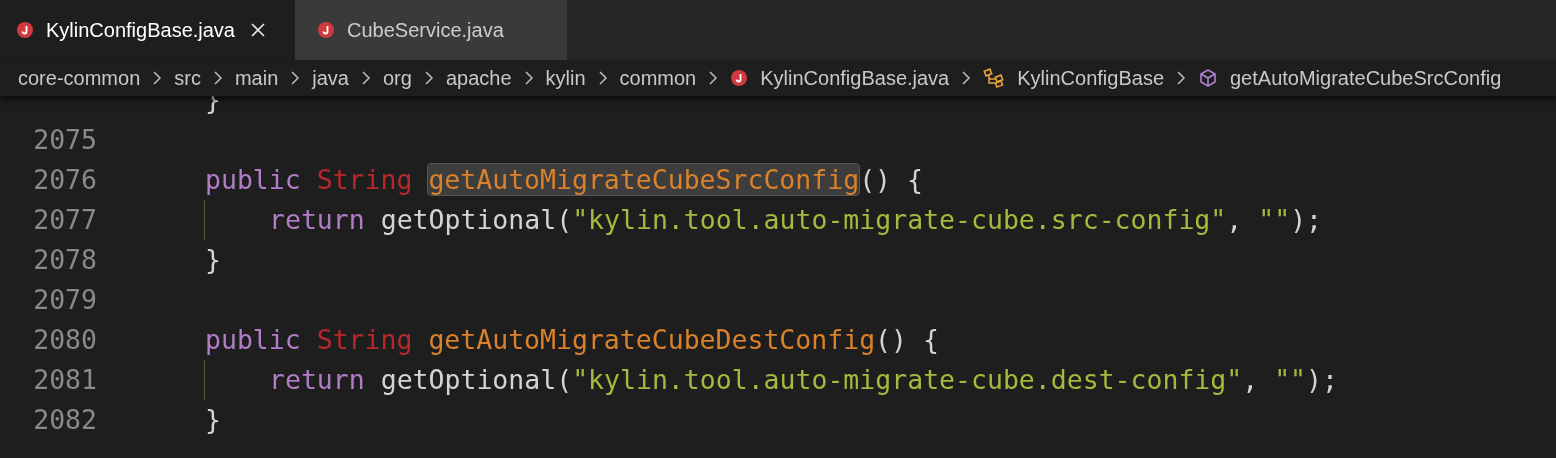  Describe the element at coordinates (64, 140) in the screenshot. I see `line-number: 2075` at that location.